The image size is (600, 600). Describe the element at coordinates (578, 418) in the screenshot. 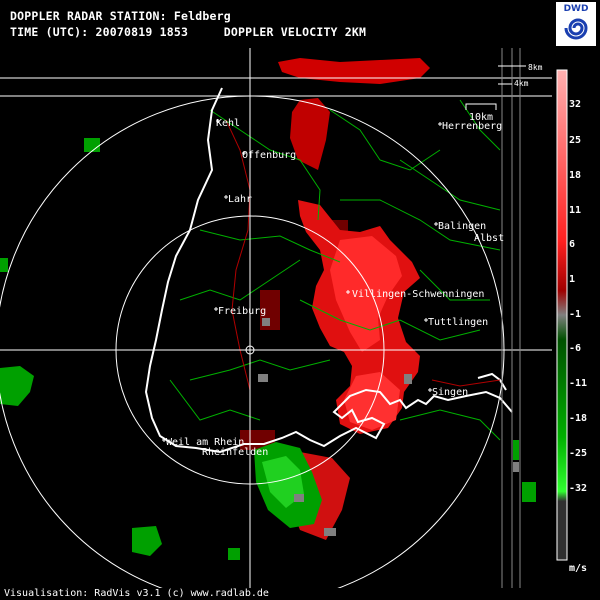

I see `legend-label-minus-18: -18` at that location.